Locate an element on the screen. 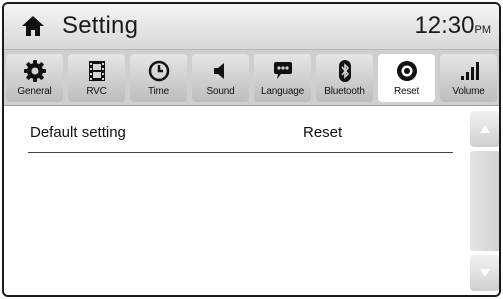 The height and width of the screenshot is (299, 503). volume-bars-icon is located at coordinates (469, 71).